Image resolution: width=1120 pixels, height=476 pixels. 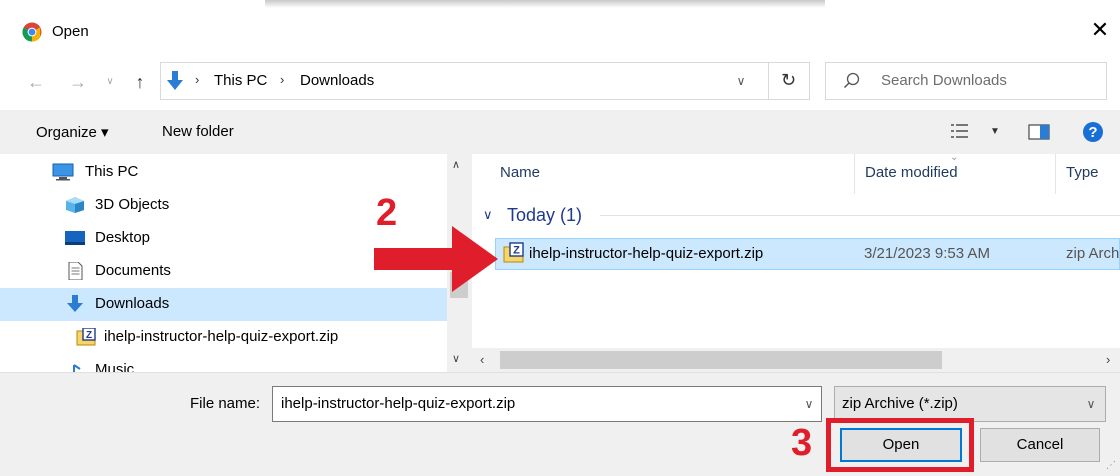 What do you see at coordinates (927, 253) in the screenshot?
I see `file-date-cell: 3/21/2023 9:53 AM` at bounding box center [927, 253].